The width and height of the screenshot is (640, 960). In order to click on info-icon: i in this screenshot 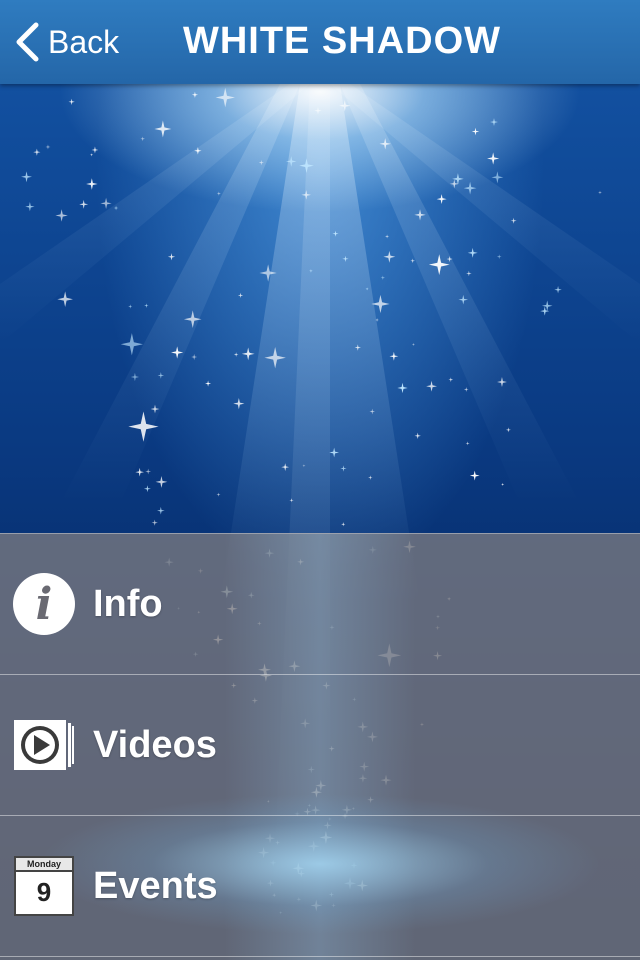, I will do `click(44, 604)`.